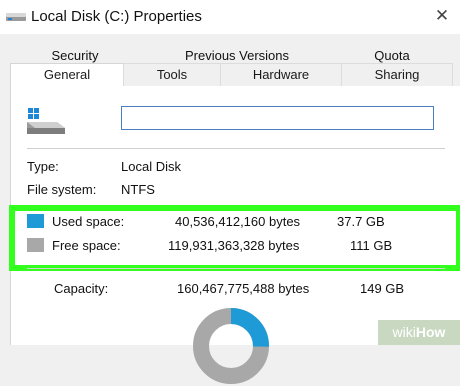  I want to click on used-space-swatch, so click(35, 221).